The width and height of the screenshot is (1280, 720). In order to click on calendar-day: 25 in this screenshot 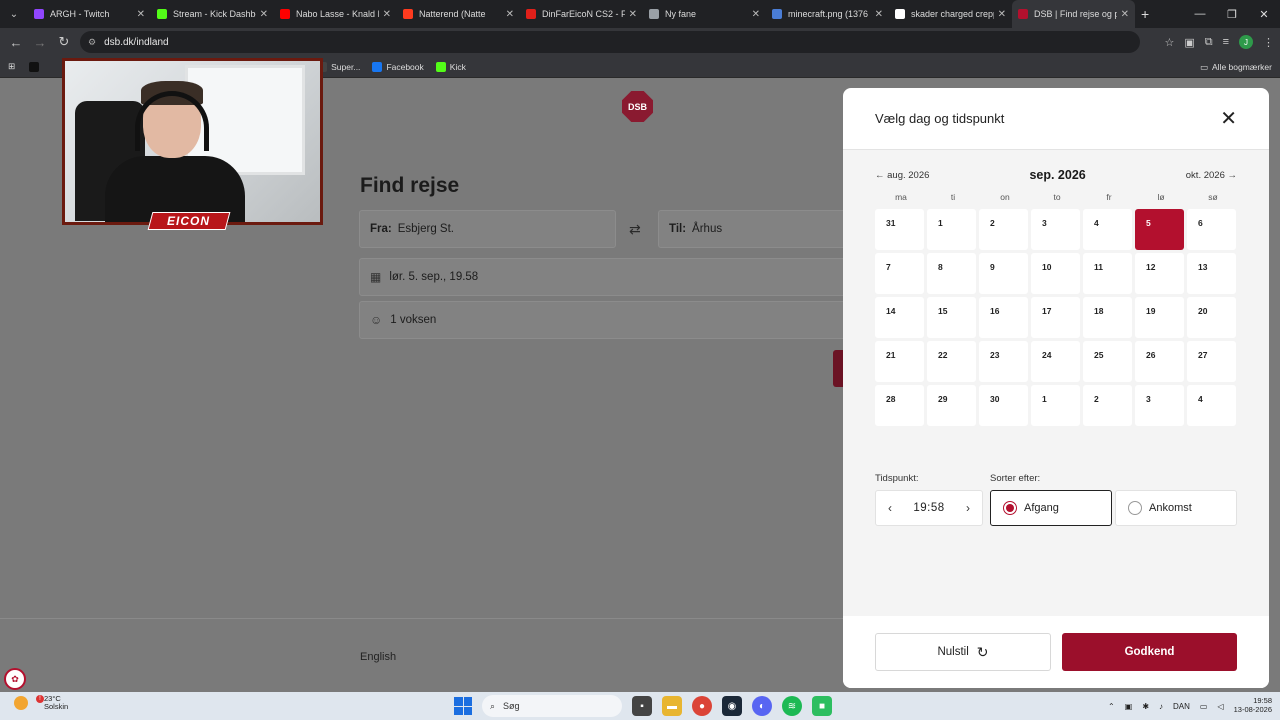, I will do `click(1107, 361)`.